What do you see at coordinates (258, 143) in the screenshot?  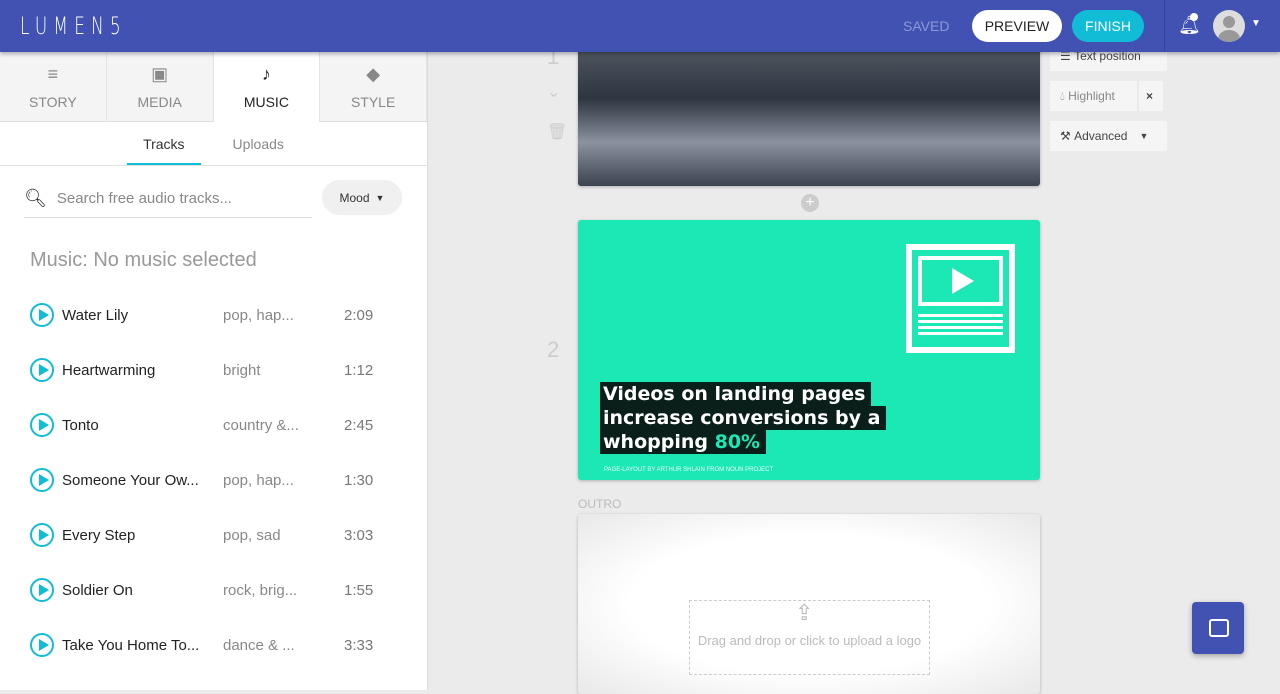 I see `subtab-uploads: Uploads` at bounding box center [258, 143].